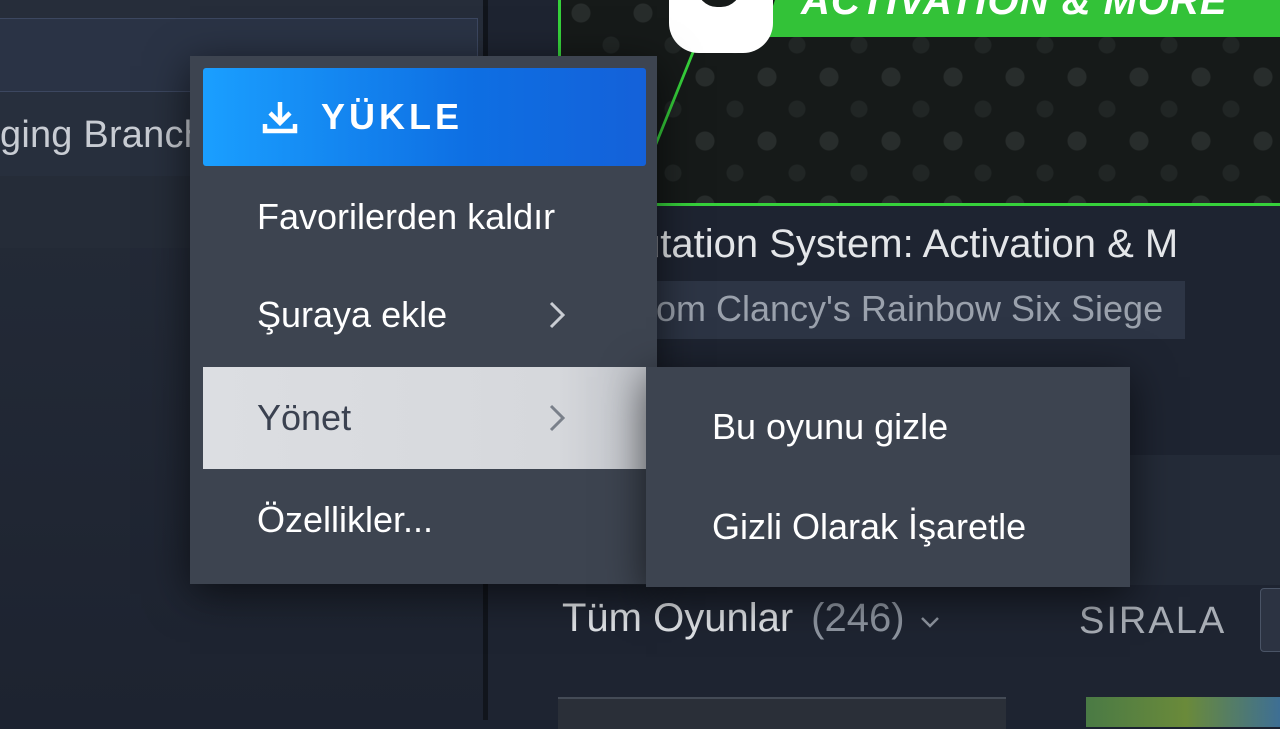 The width and height of the screenshot is (1280, 729). I want to click on all-games-dropdown: Tüm Oyunlar (246), so click(751, 618).